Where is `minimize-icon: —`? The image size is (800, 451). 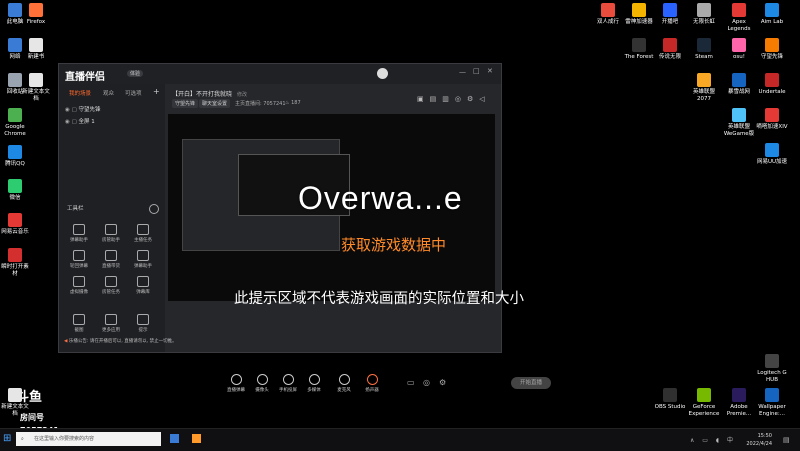
minimize-icon: — is located at coordinates (462, 72).